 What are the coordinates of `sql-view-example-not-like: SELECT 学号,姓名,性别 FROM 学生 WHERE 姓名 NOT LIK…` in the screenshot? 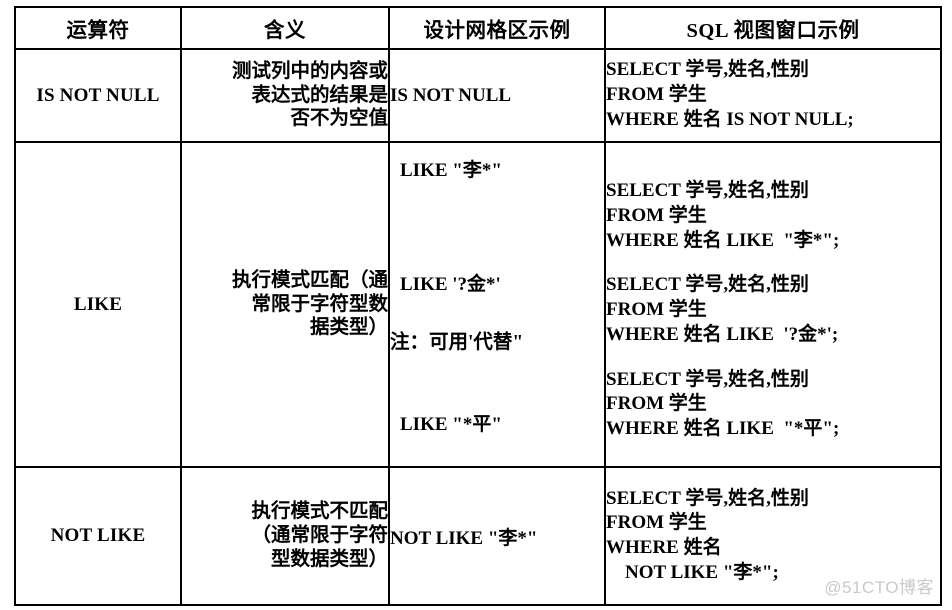 It's located at (773, 536).